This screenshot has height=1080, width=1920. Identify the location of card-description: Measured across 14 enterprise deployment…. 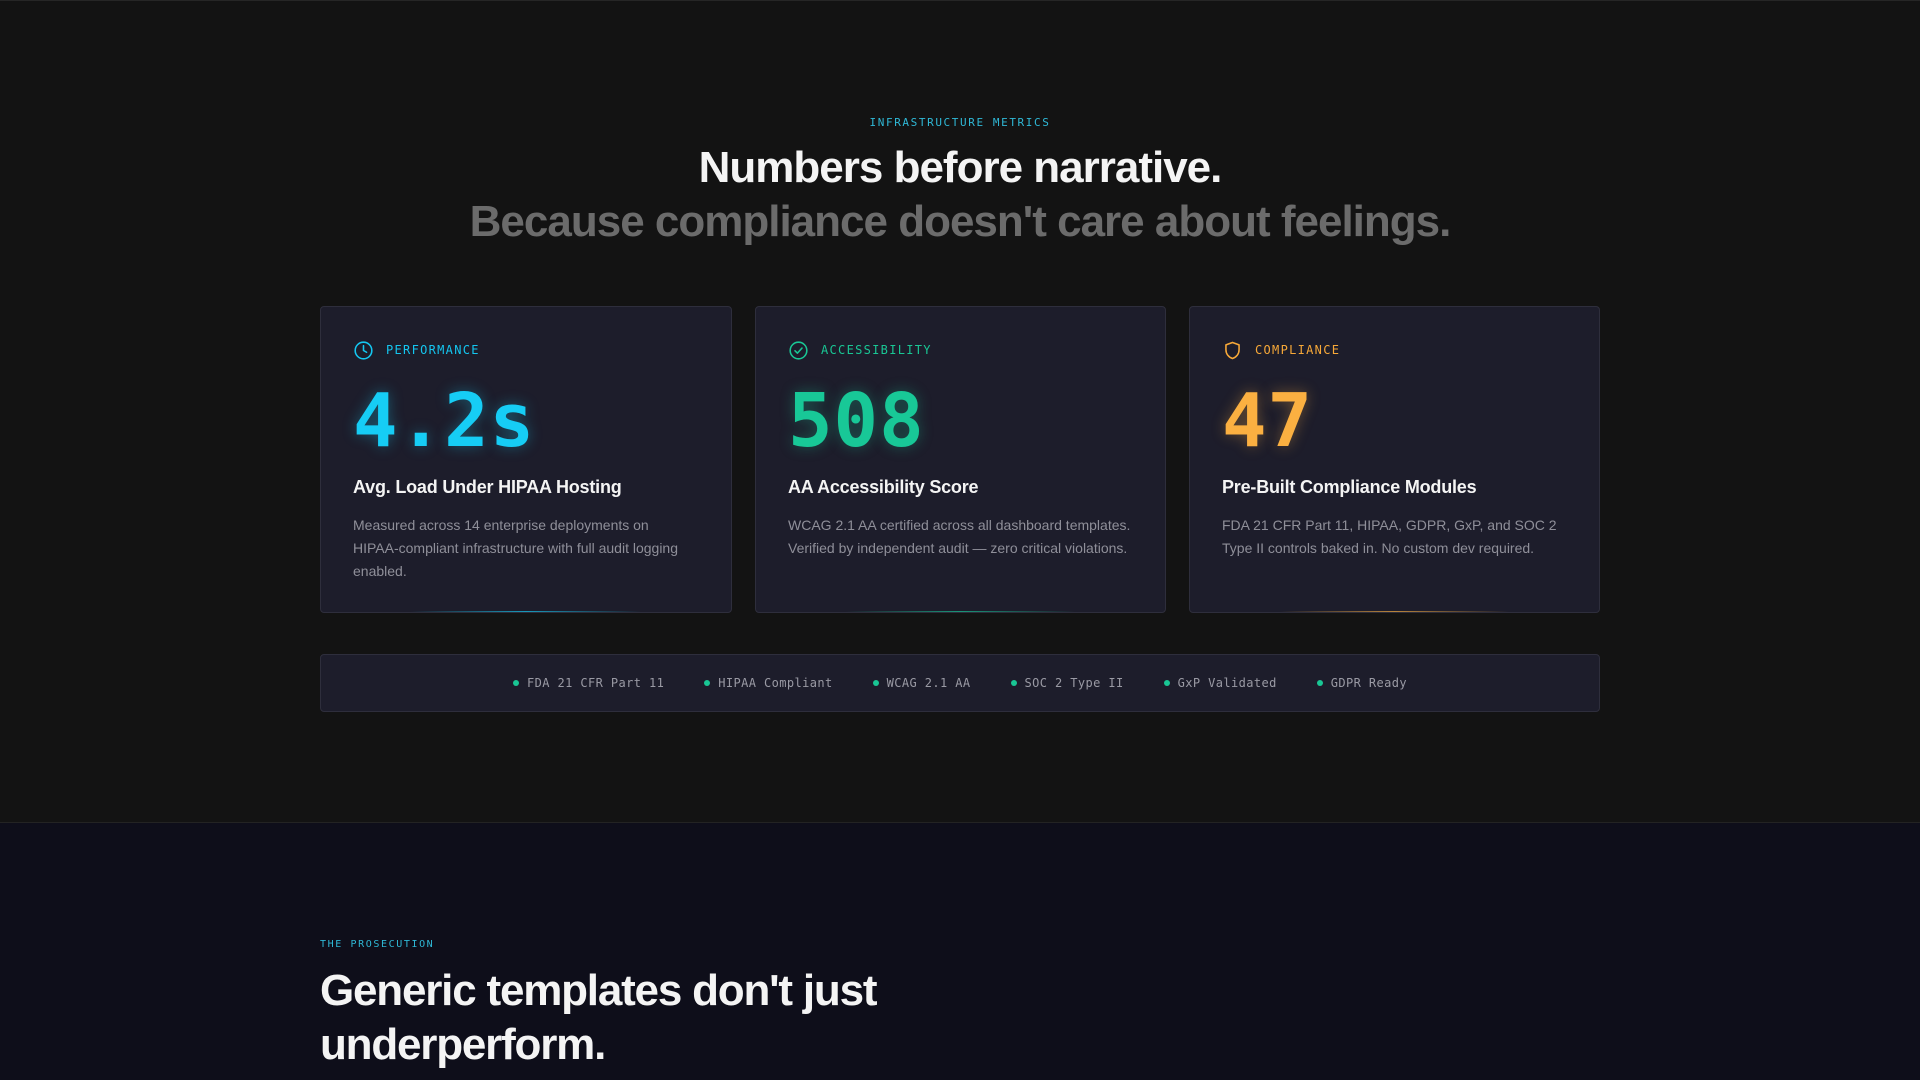
(516, 548).